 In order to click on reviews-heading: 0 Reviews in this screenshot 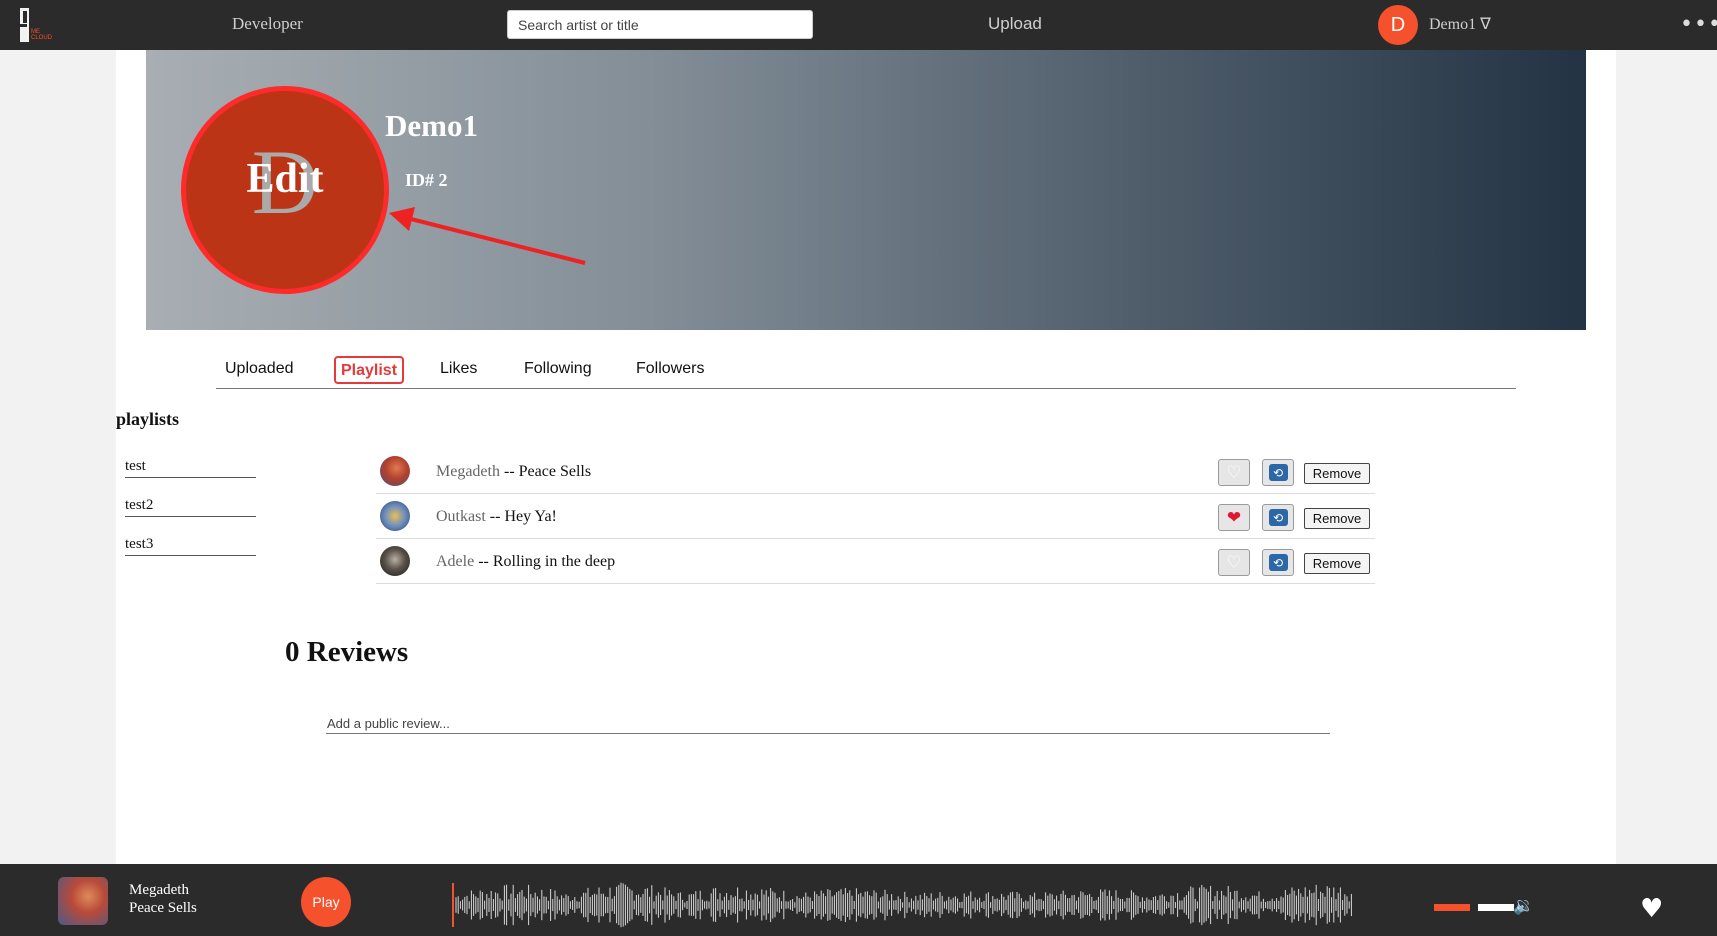, I will do `click(347, 652)`.